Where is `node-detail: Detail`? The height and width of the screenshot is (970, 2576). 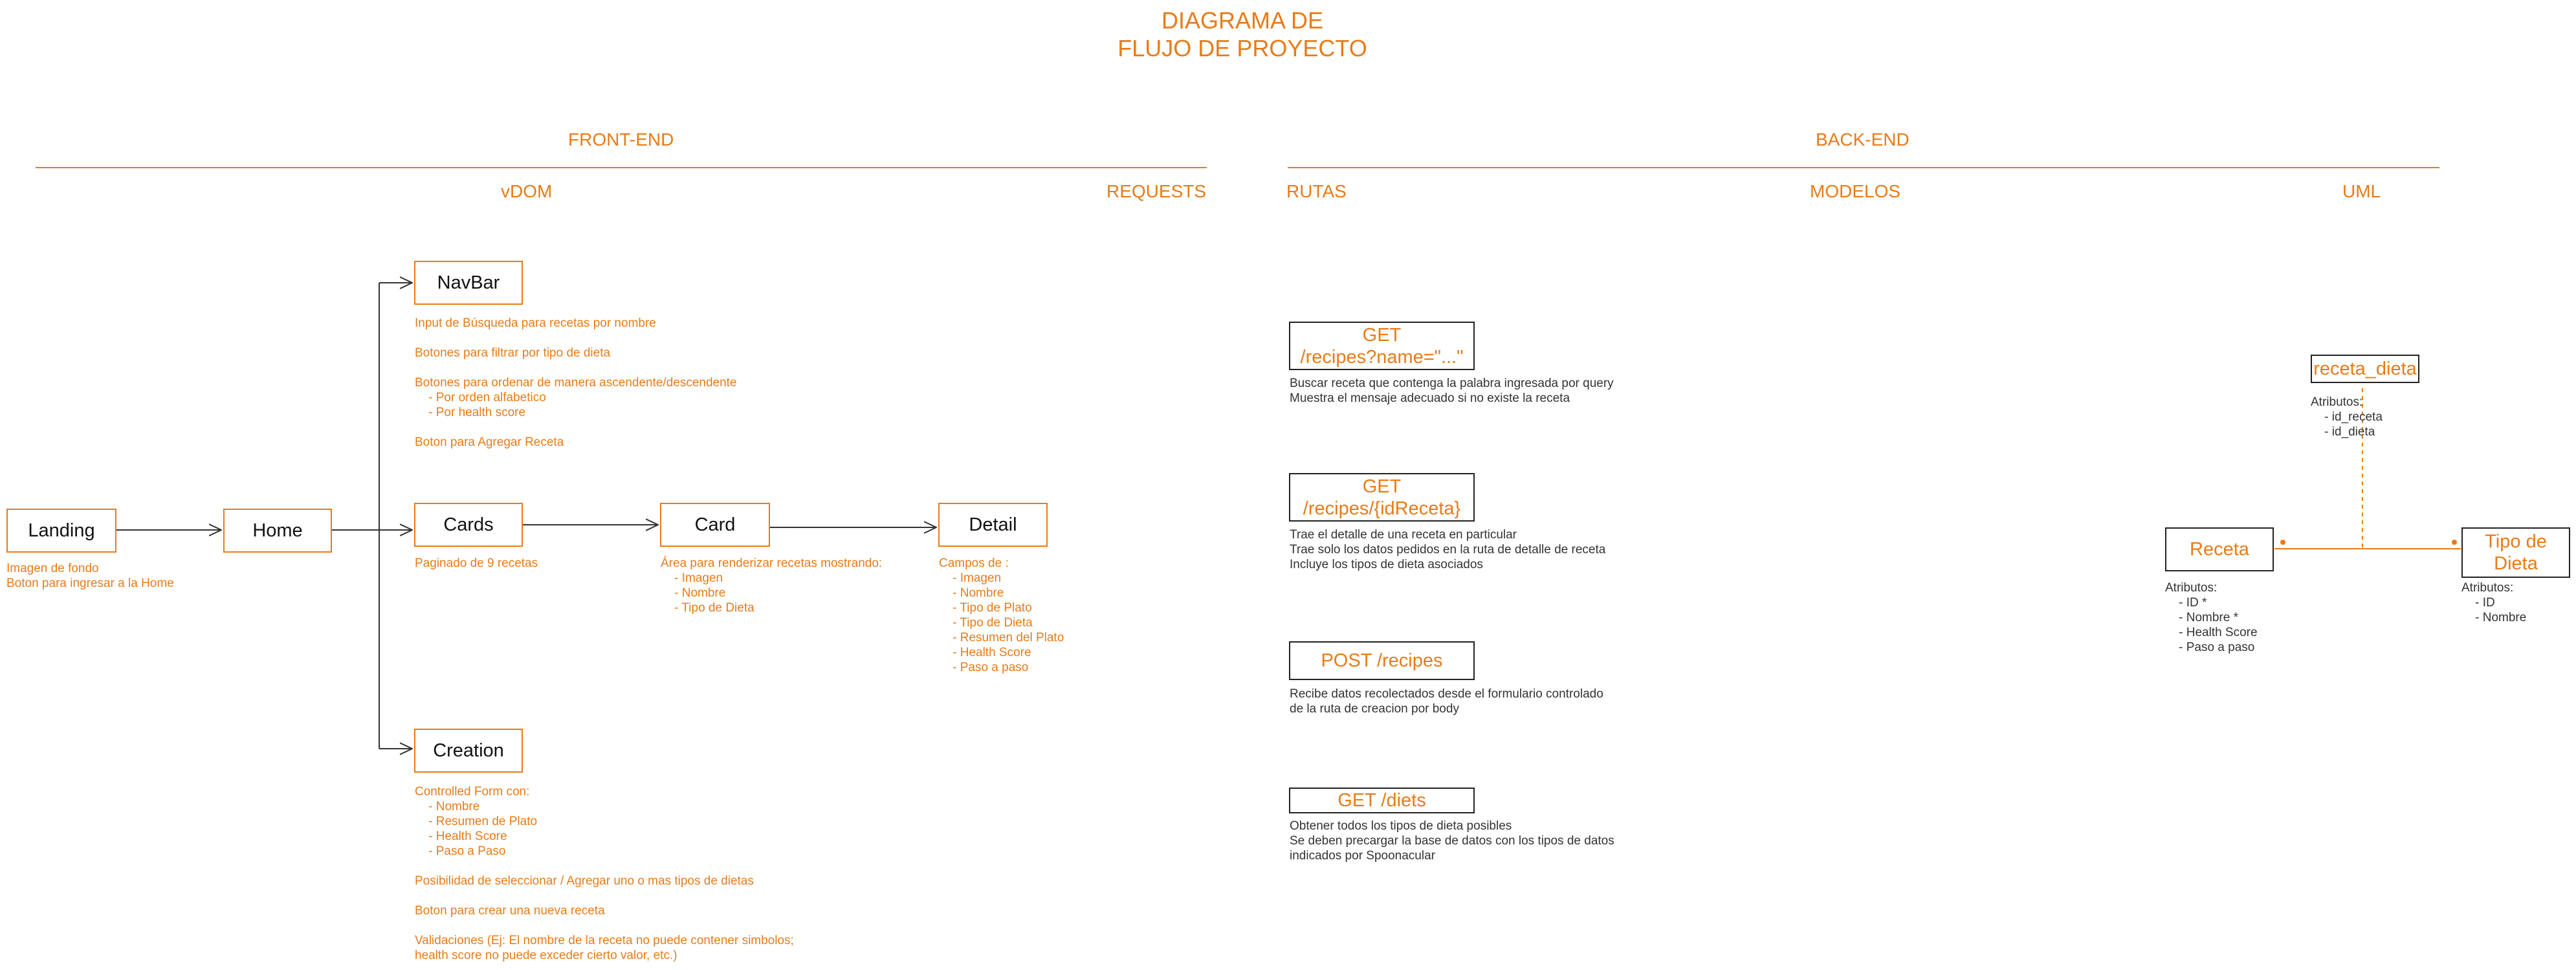
node-detail: Detail is located at coordinates (993, 525).